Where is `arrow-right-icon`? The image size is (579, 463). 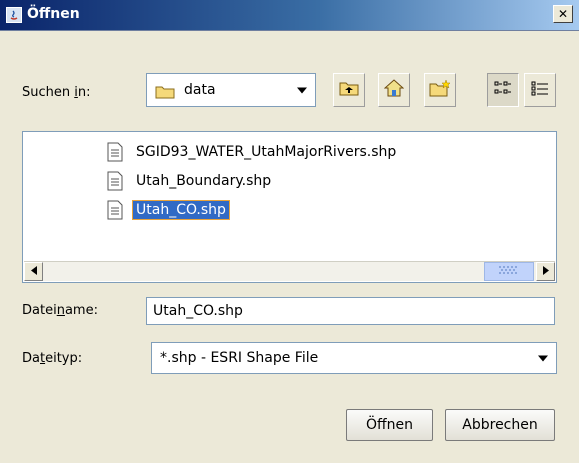 arrow-right-icon is located at coordinates (545, 271).